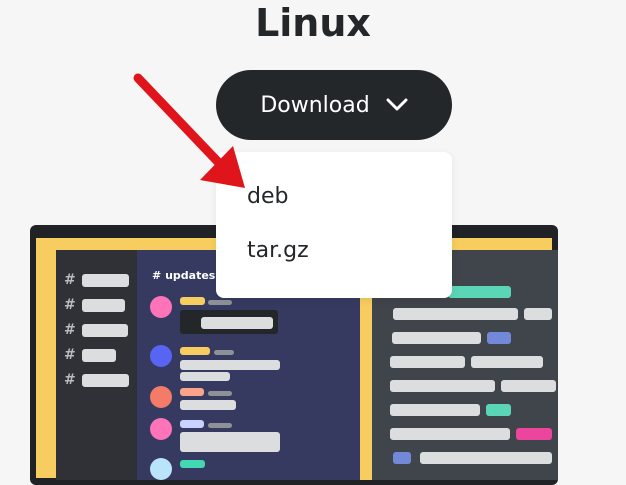 The height and width of the screenshot is (485, 626). What do you see at coordinates (334, 225) in the screenshot?
I see `download-options-menu: deb tar.gz` at bounding box center [334, 225].